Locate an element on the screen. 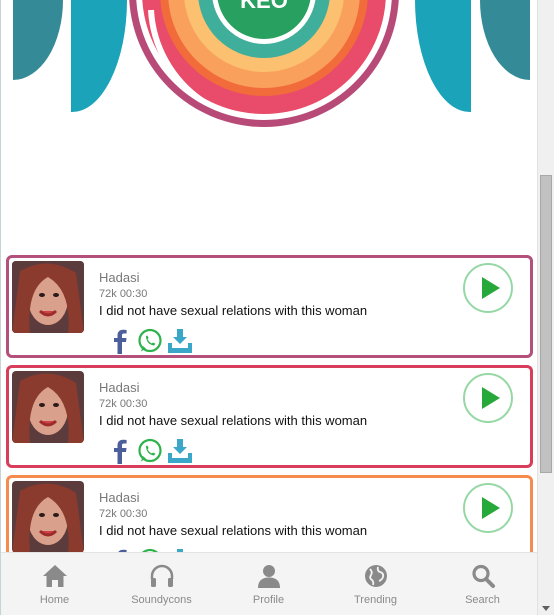  globe-icon is located at coordinates (376, 576).